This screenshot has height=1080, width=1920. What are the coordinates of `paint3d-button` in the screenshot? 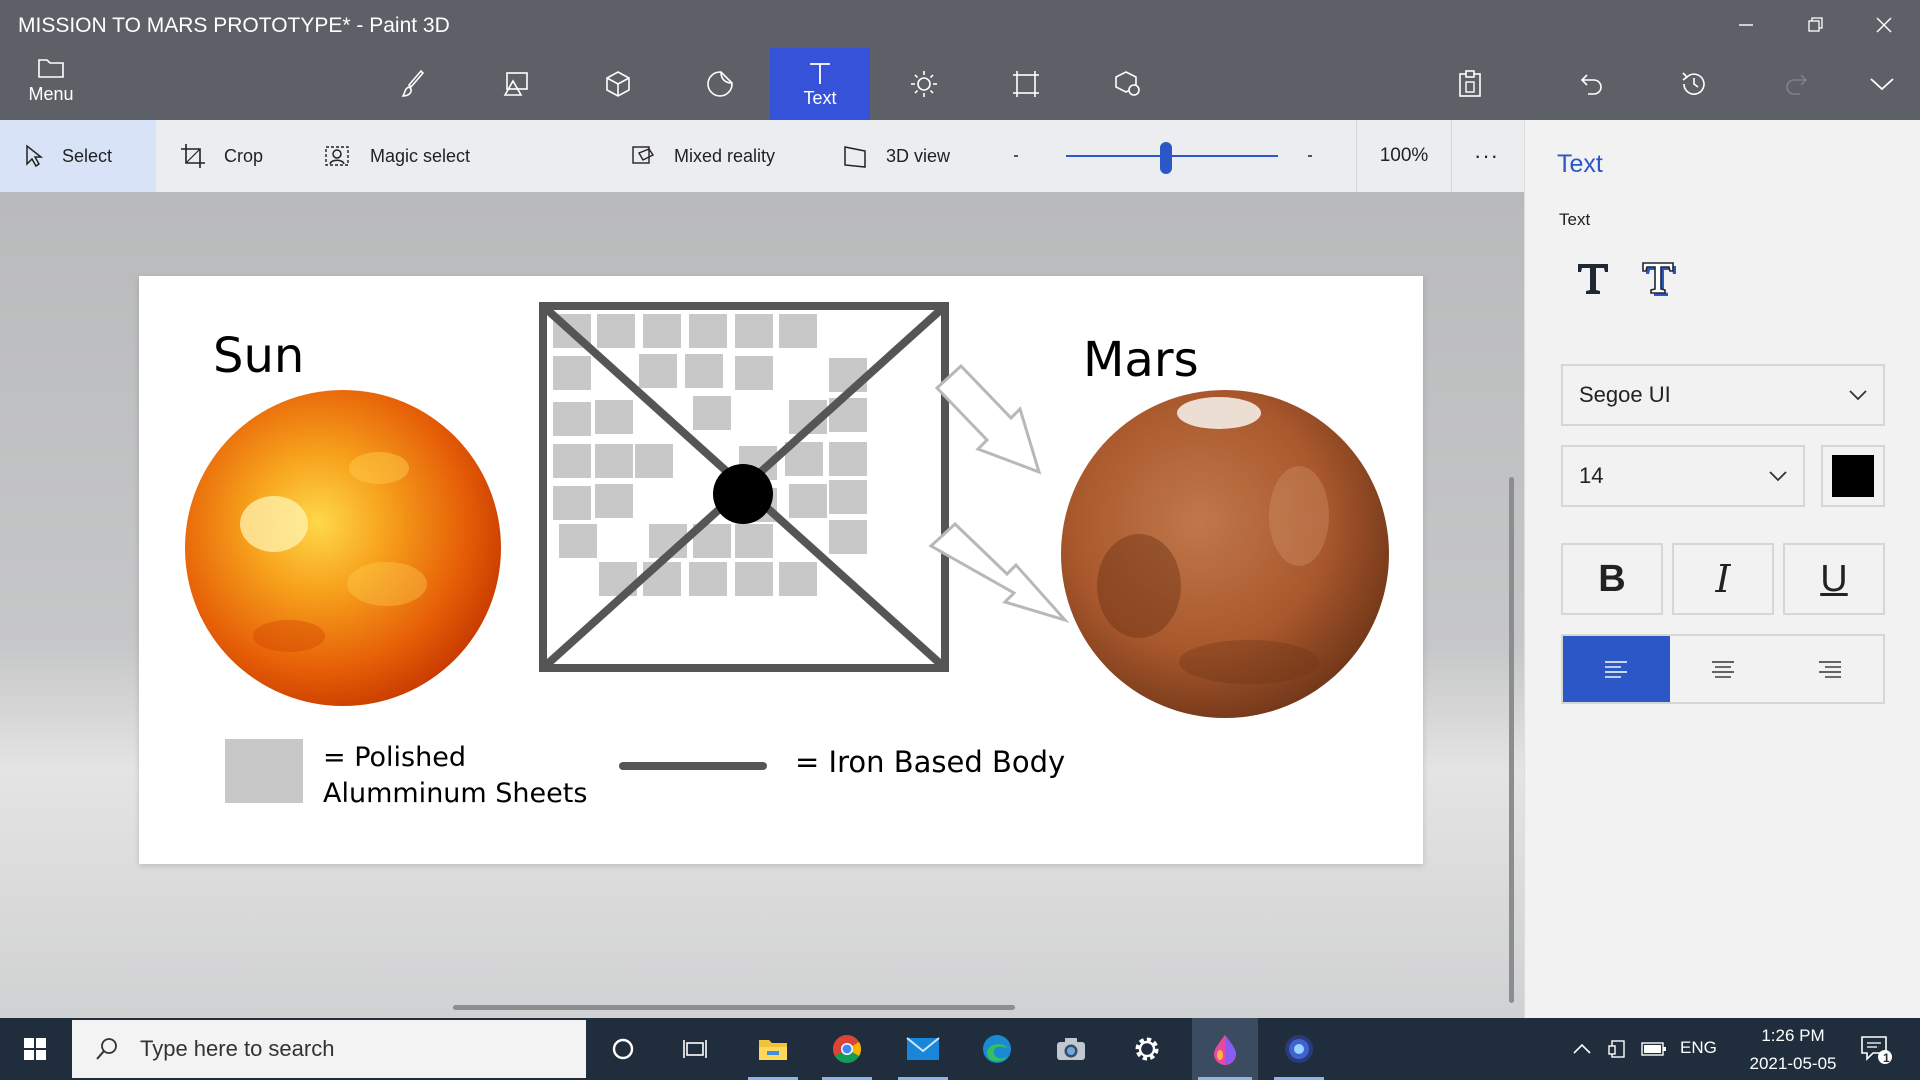 It's located at (1225, 1049).